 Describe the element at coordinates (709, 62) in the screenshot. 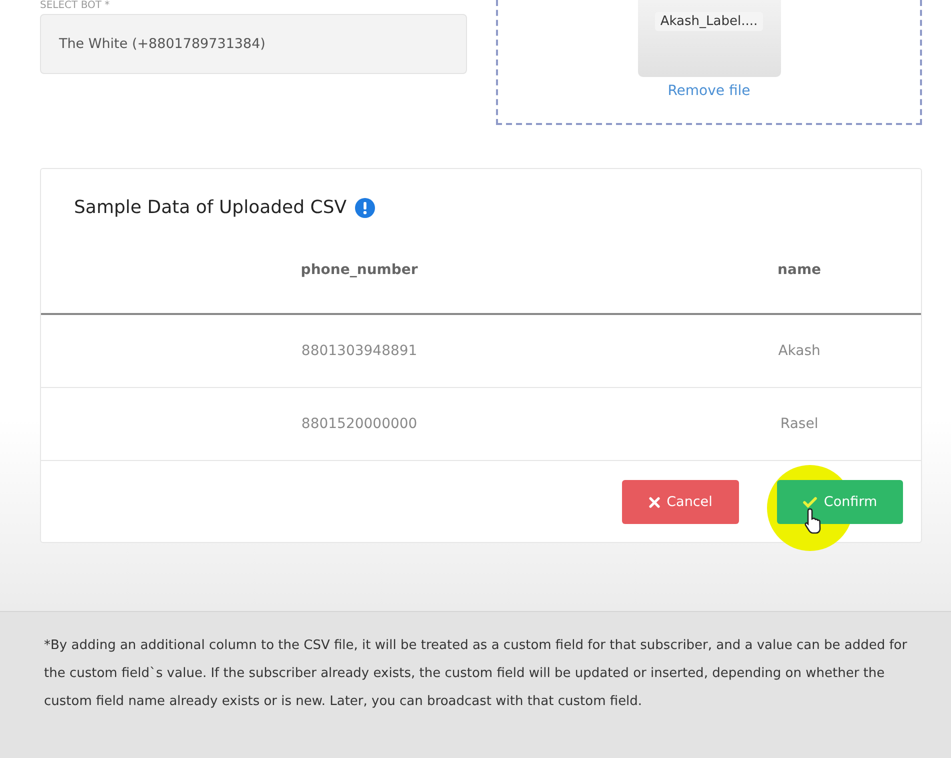

I see `dropzone: Akash_Label.... Remove file` at that location.